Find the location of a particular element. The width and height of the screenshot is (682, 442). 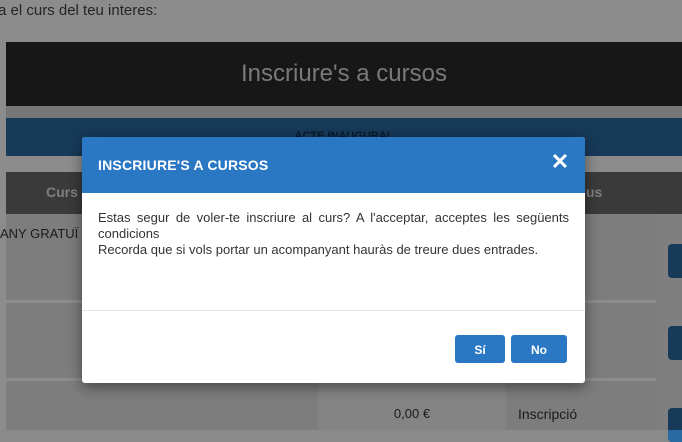

close-icon: ✕ is located at coordinates (560, 162).